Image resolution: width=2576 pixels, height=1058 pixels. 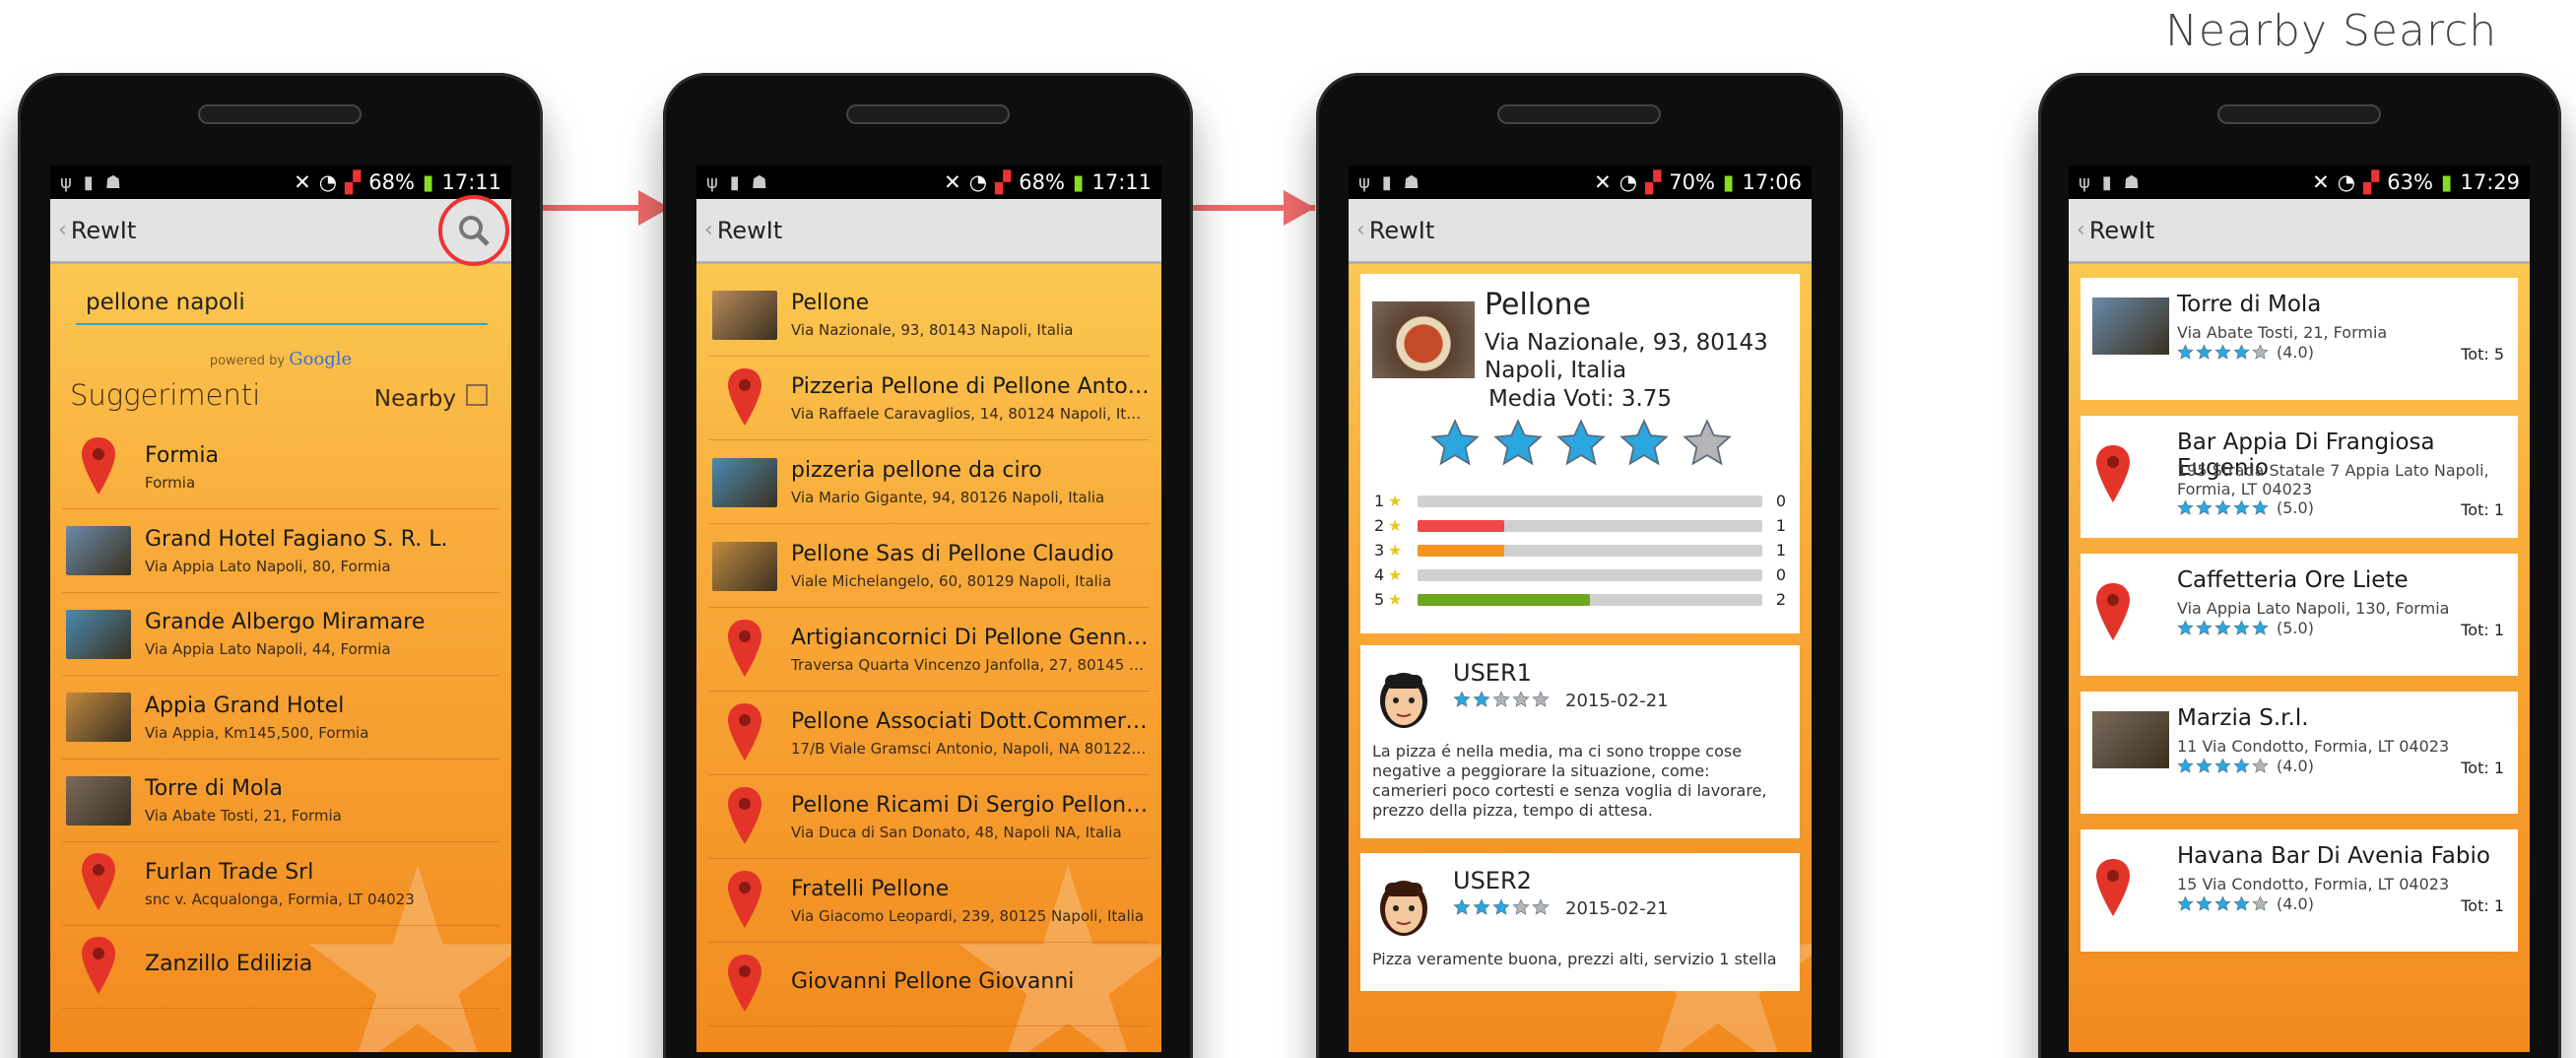 I want to click on item-title: Caffetteria Ore Liete, so click(x=2293, y=580).